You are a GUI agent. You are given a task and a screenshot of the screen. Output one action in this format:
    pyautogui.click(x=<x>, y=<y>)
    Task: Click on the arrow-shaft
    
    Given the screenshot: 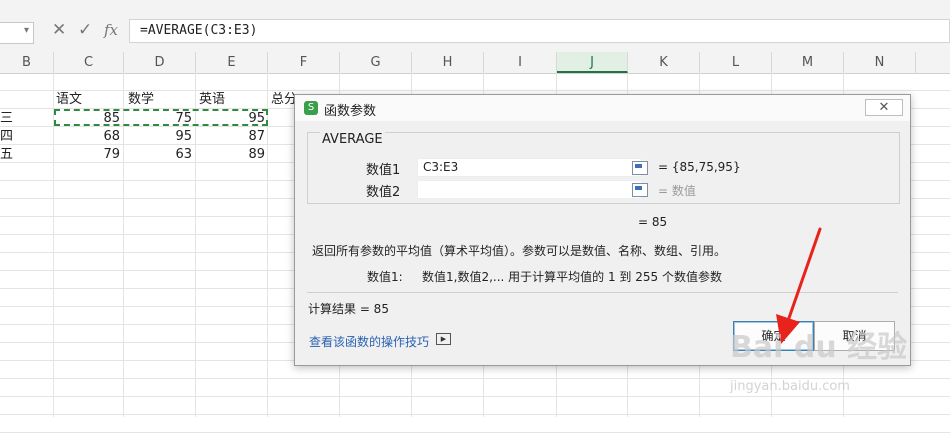 What is the action you would take?
    pyautogui.click(x=804, y=273)
    